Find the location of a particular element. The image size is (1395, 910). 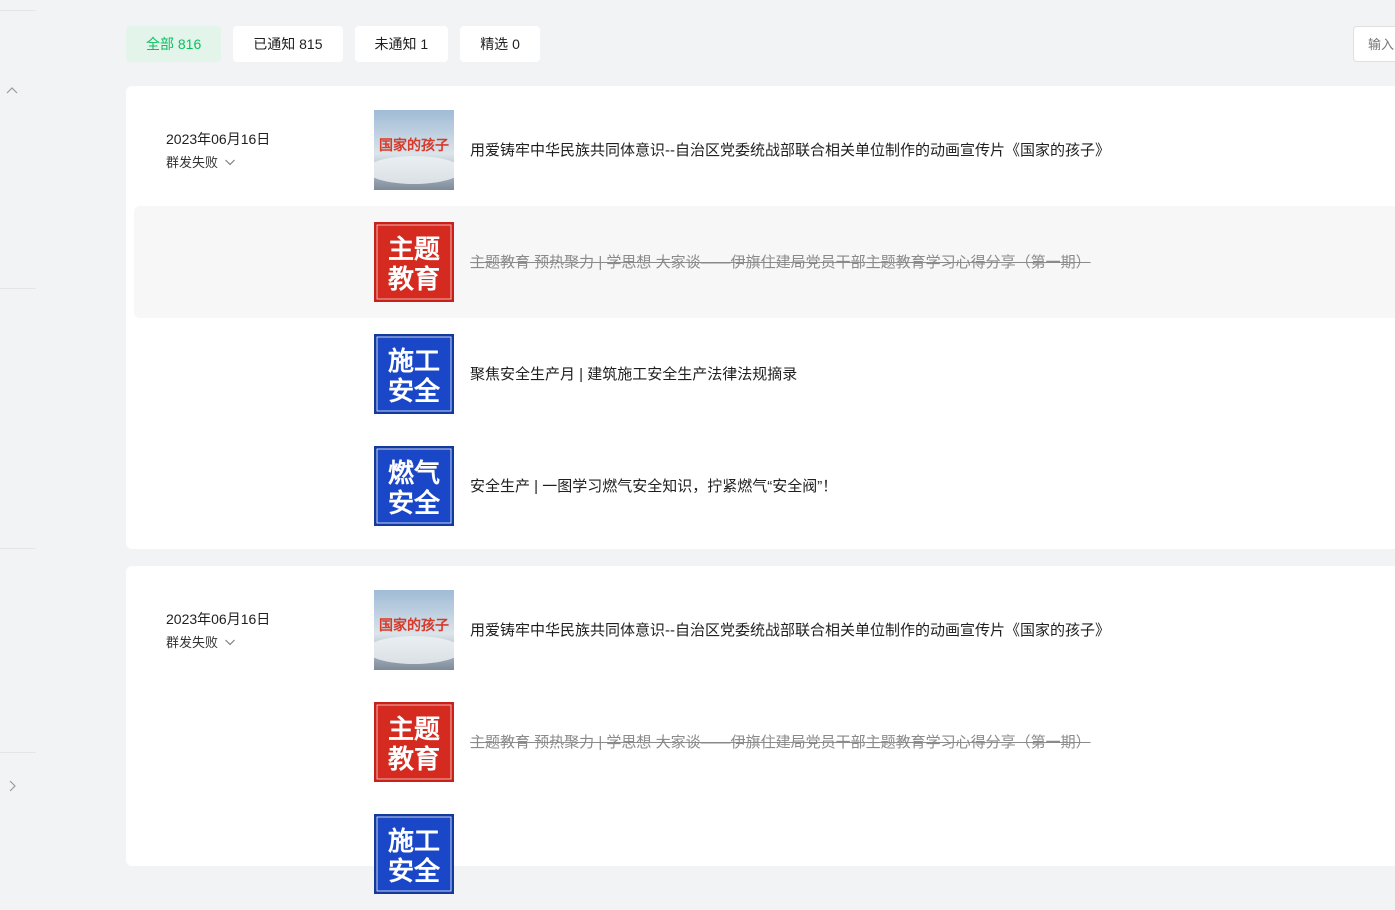

tab-featured: 精选 0 is located at coordinates (500, 44).